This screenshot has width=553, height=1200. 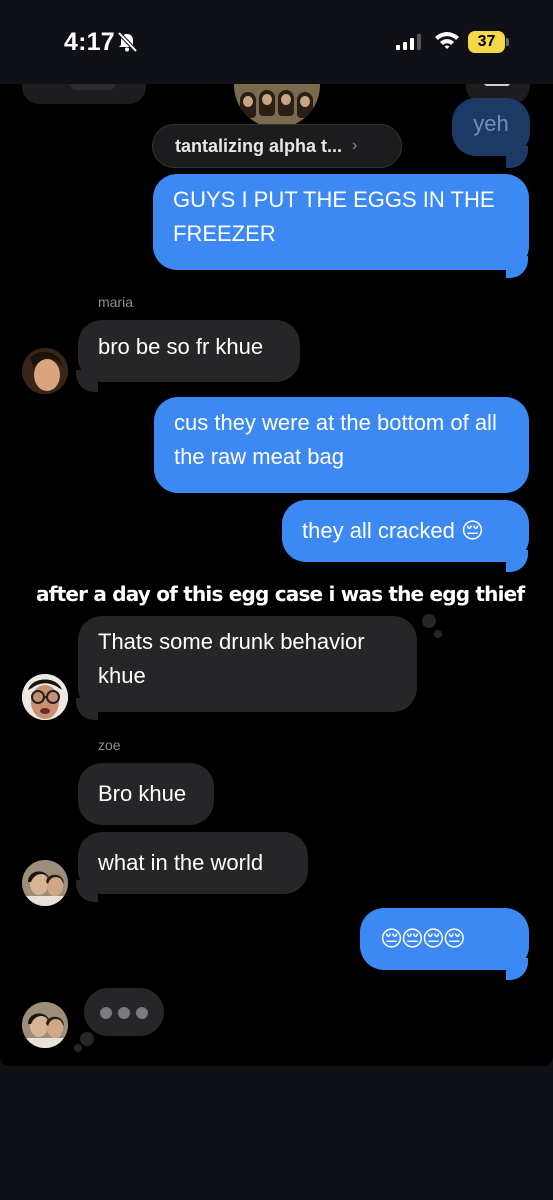 I want to click on group-name-button: tantalizing alpha t... ›, so click(x=277, y=146).